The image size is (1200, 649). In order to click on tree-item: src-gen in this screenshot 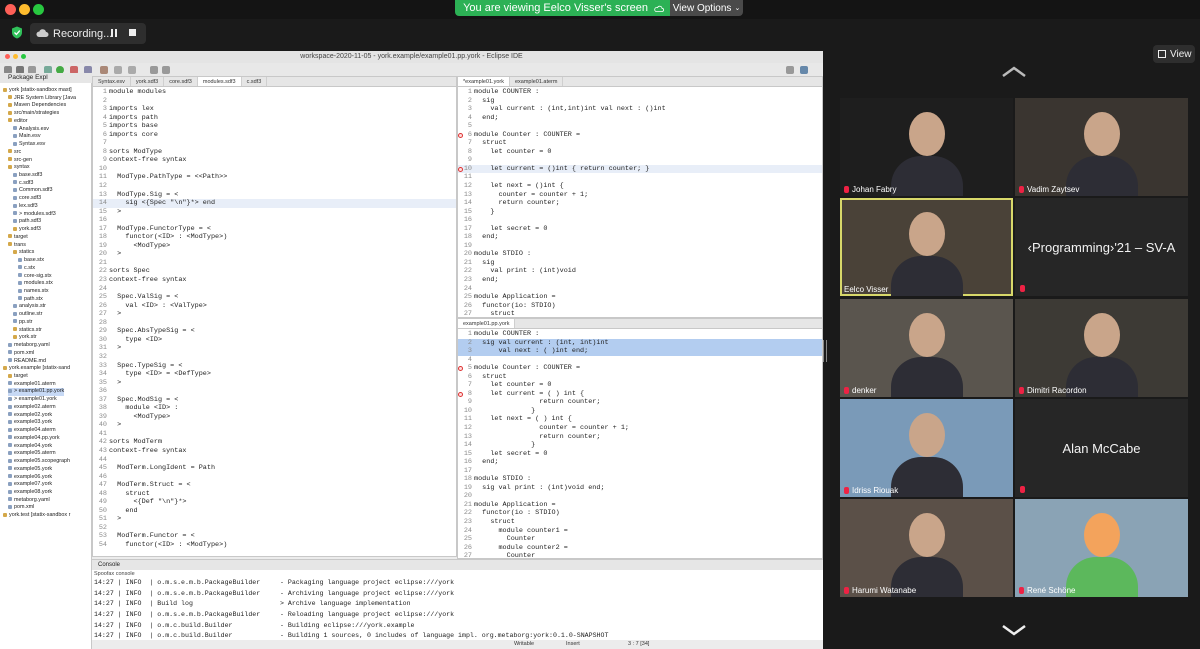, I will do `click(20, 161)`.